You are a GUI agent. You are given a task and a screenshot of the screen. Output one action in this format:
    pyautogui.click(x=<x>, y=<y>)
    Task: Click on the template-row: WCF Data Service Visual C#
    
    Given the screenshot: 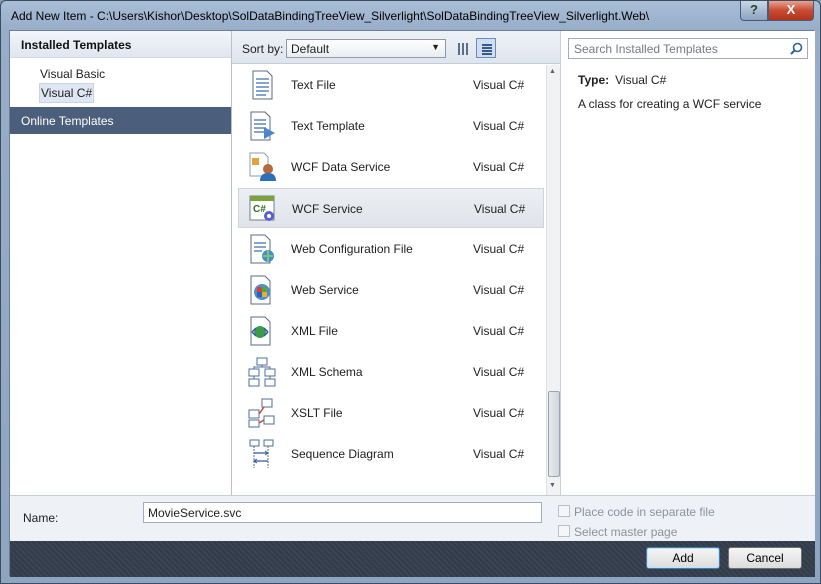 What is the action you would take?
    pyautogui.click(x=391, y=167)
    